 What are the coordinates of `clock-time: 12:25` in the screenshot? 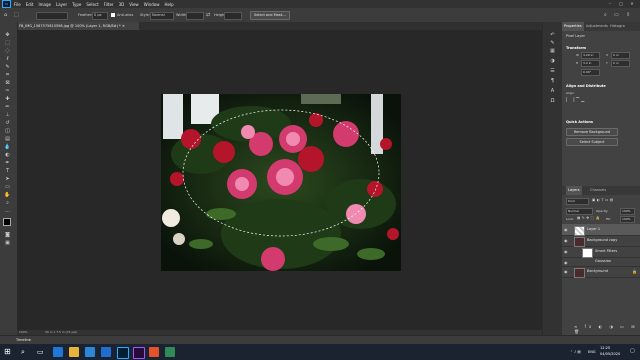 It's located at (605, 348).